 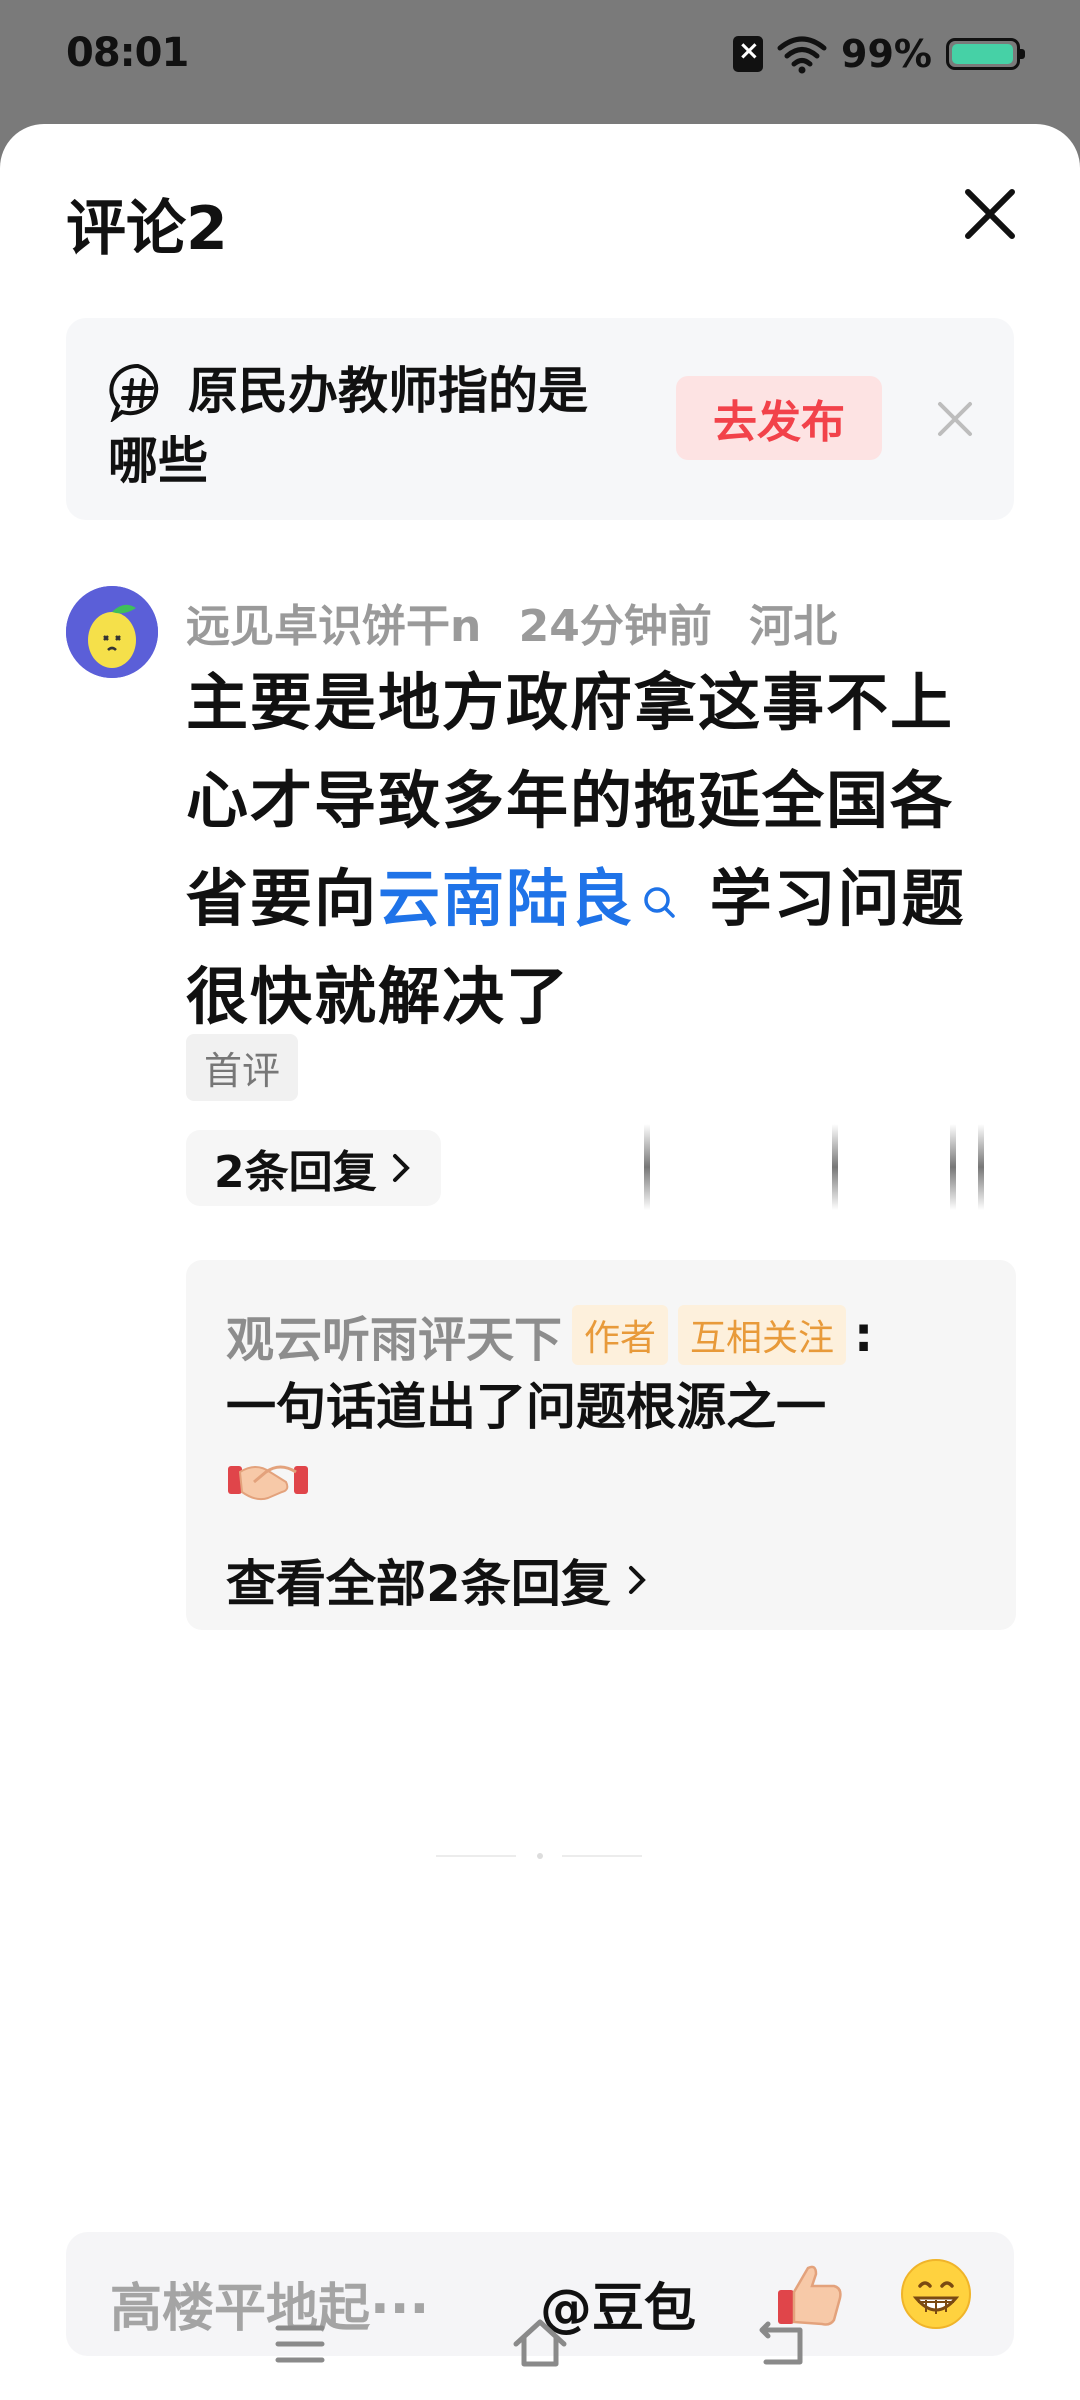 I want to click on home-icon, so click(x=540, y=2344).